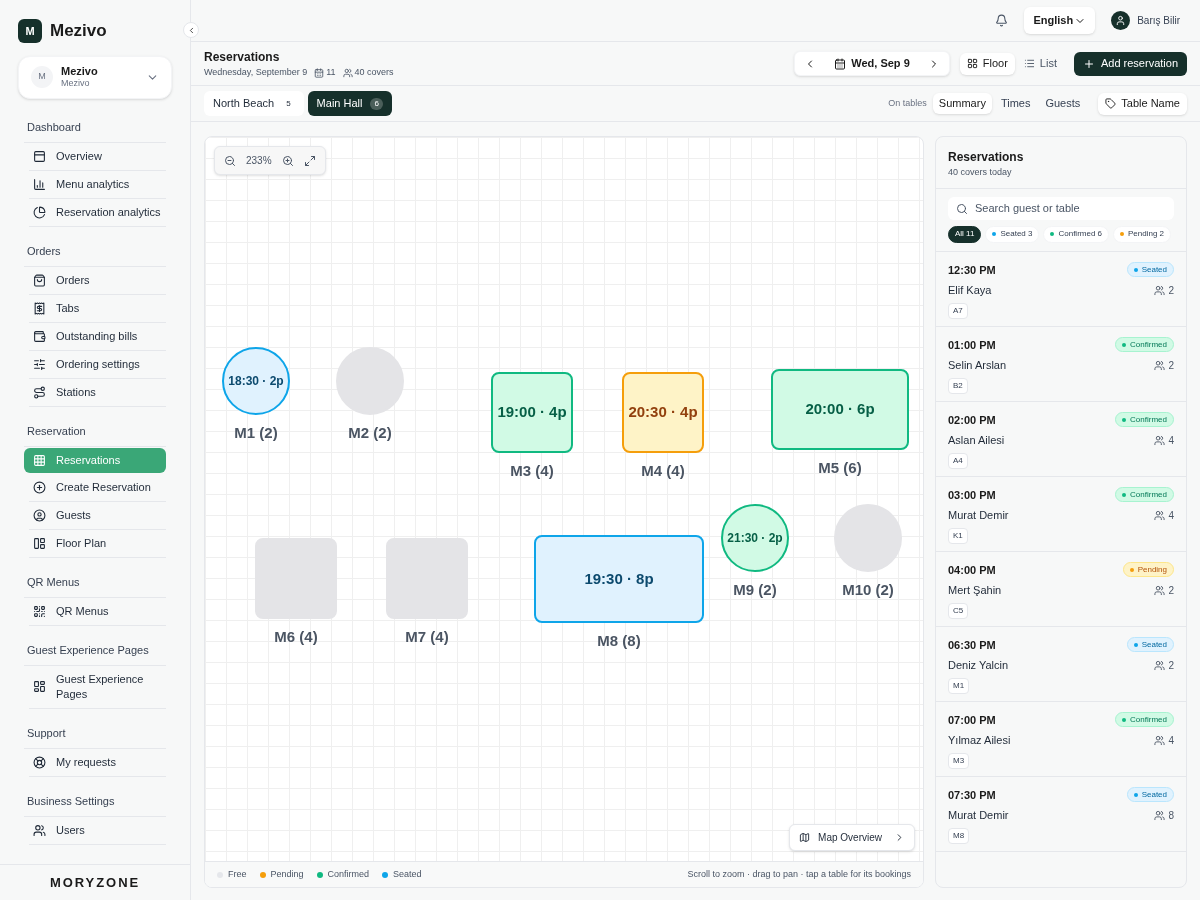  I want to click on filter-chip: All 11, so click(965, 234).